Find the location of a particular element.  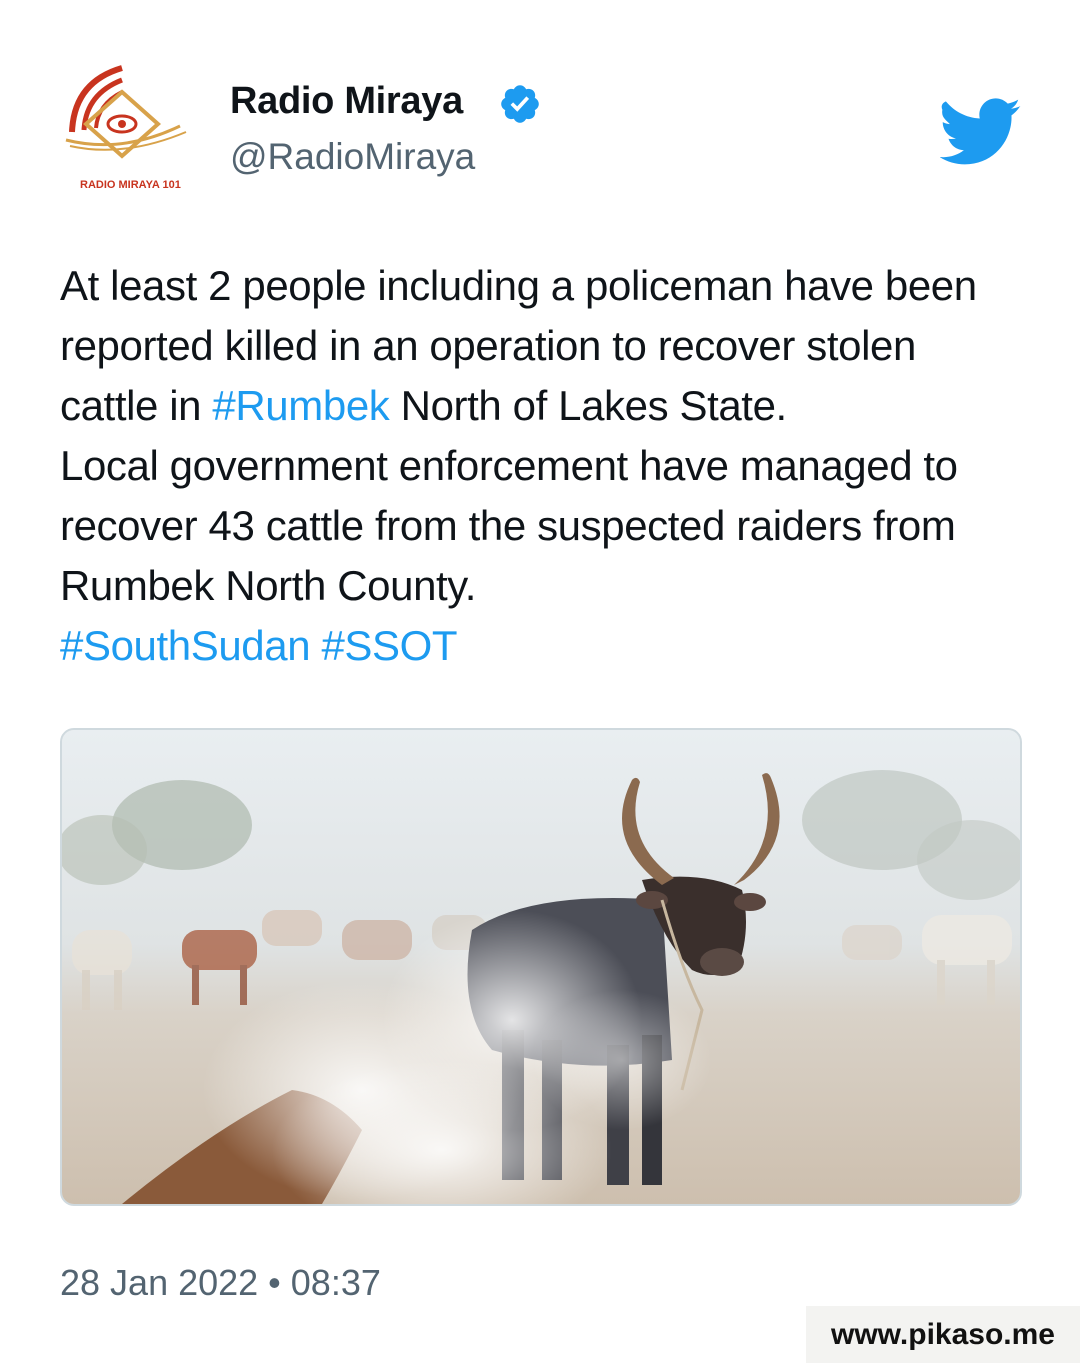

verified-badge-icon is located at coordinates (520, 104).